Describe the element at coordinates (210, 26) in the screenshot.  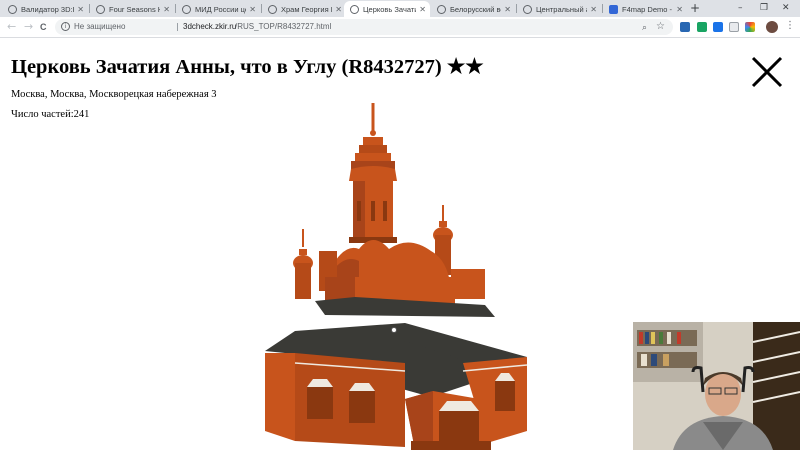
I see `url-host: 3dcheck.zkir.ru` at that location.